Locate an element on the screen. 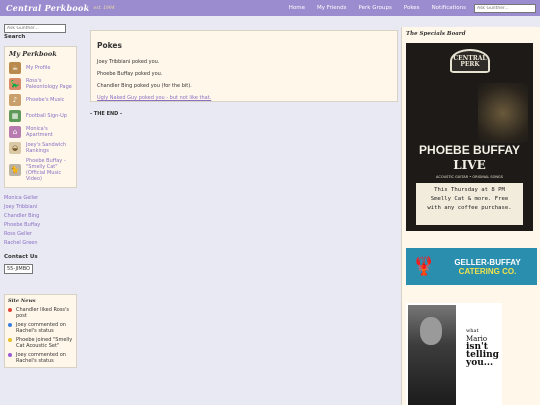 The width and height of the screenshot is (540, 405). site-news-title: Site News is located at coordinates (22, 301).